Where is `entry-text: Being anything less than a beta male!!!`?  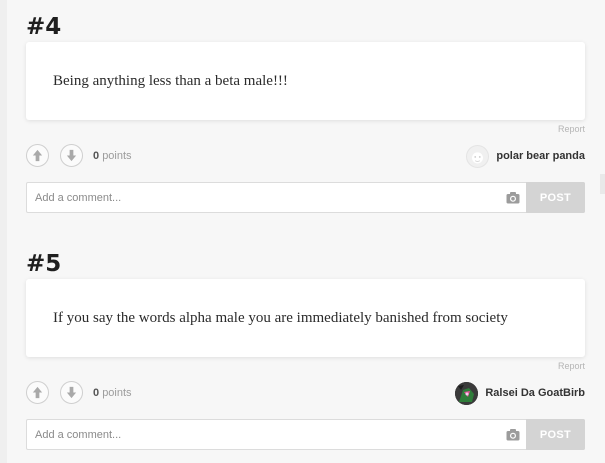 entry-text: Being anything less than a beta male!!! is located at coordinates (170, 81).